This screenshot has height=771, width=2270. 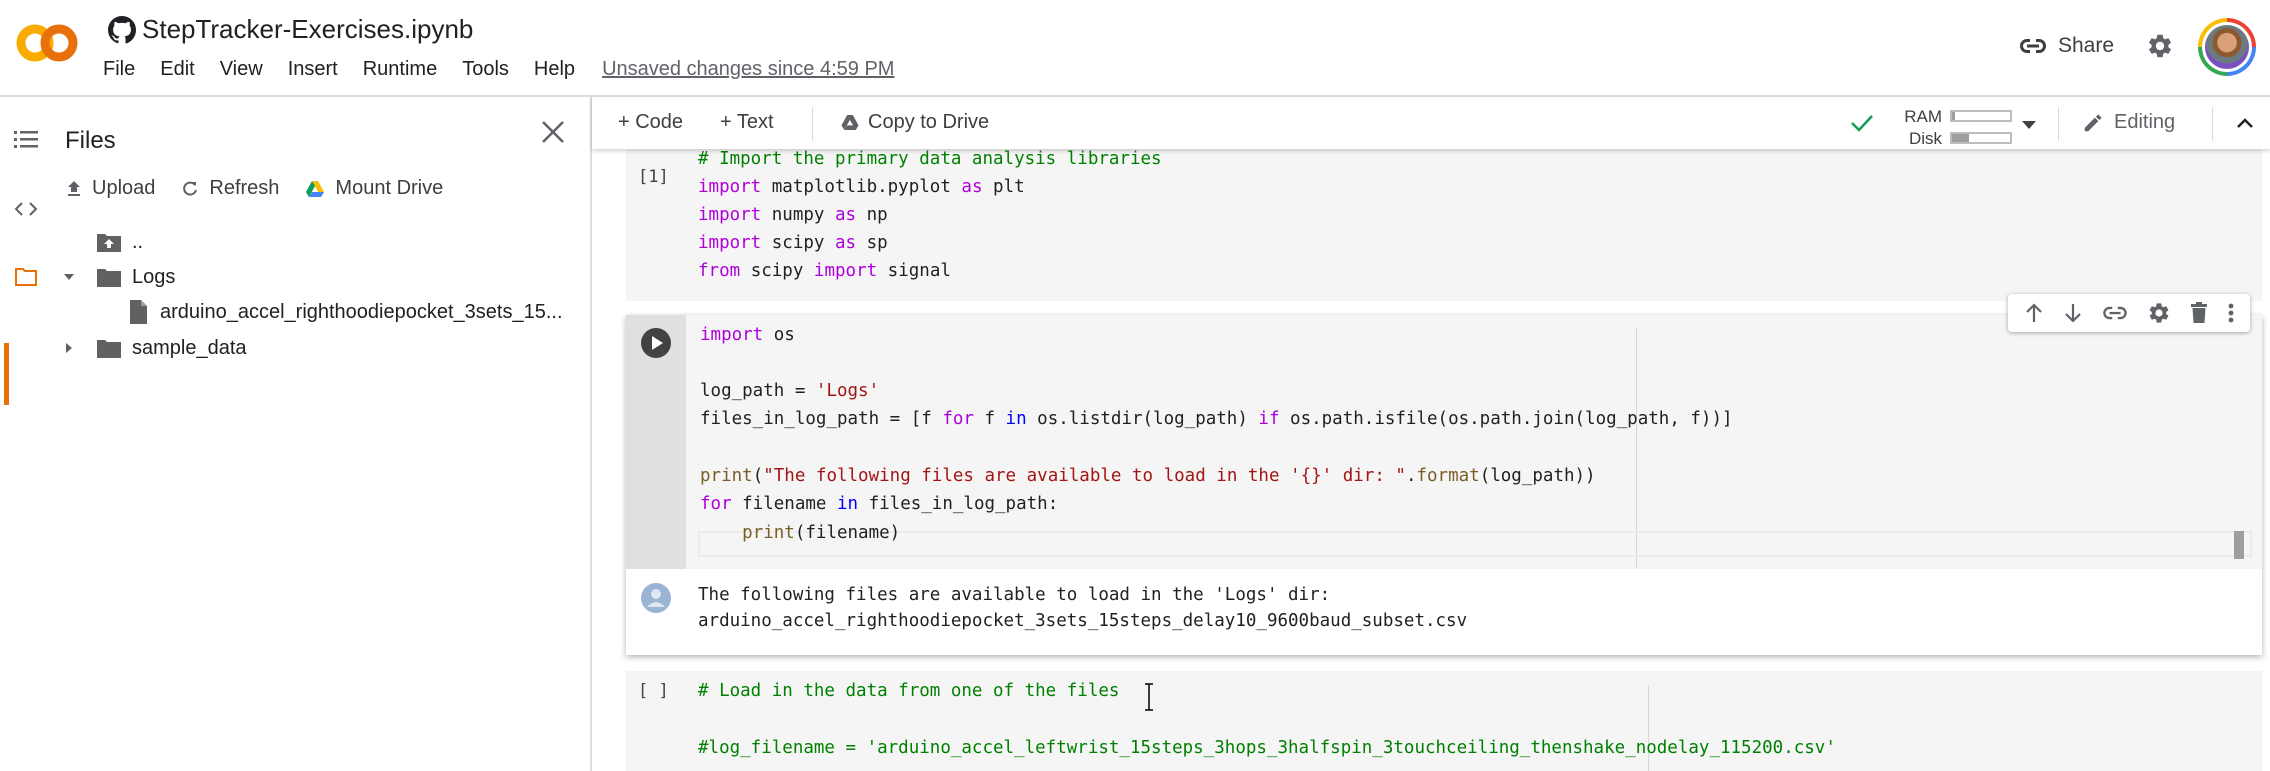 I want to click on code-line: import matplotlib.pyplot as plt, so click(x=861, y=187).